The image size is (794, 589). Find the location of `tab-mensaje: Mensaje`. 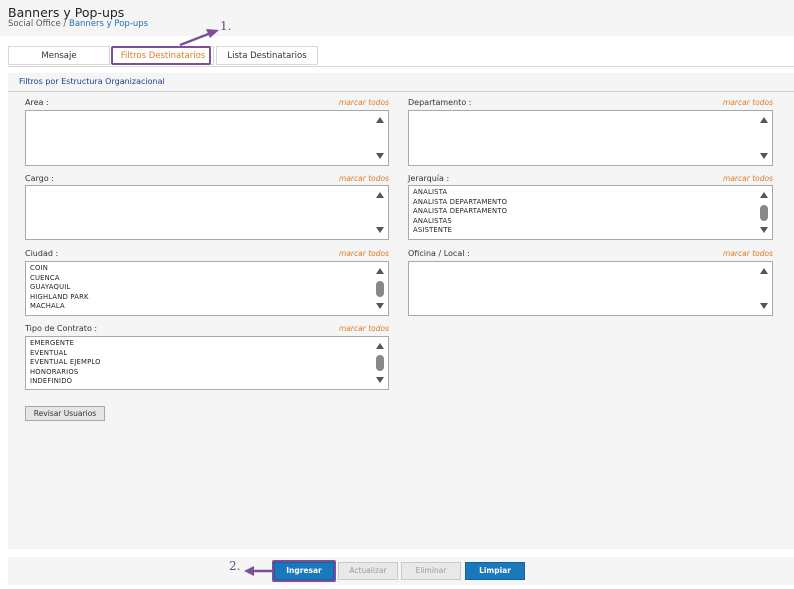

tab-mensaje: Mensaje is located at coordinates (59, 55).